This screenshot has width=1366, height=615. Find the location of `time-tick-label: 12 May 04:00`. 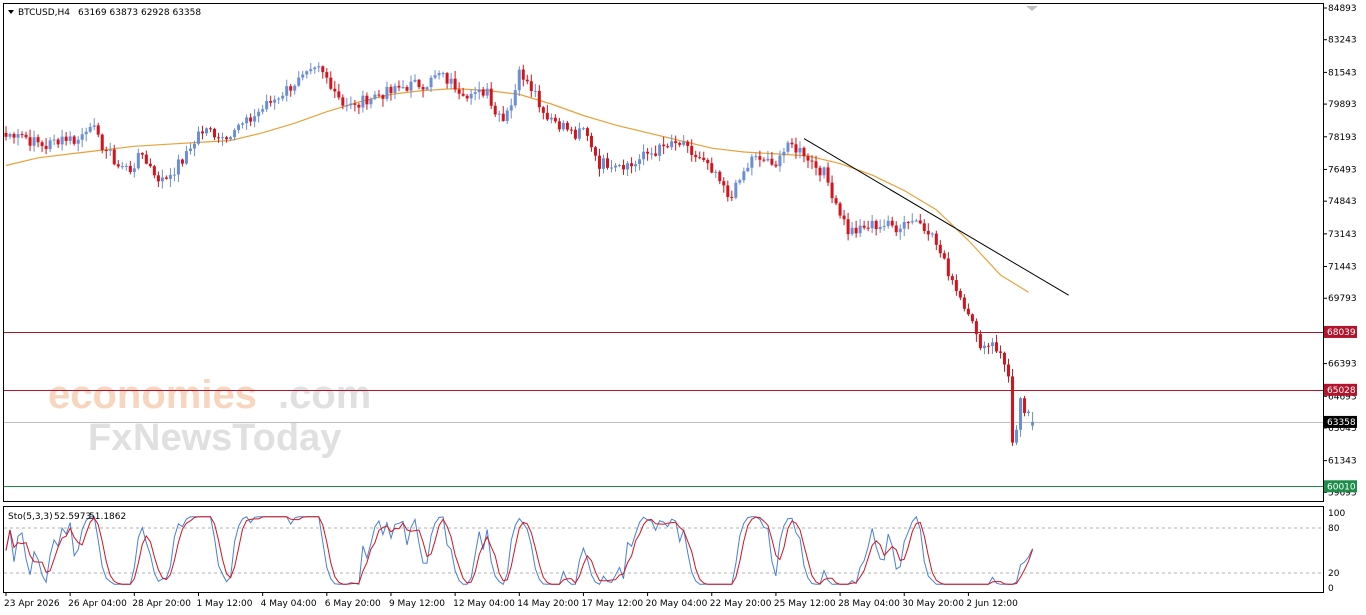

time-tick-label: 12 May 04:00 is located at coordinates (484, 604).